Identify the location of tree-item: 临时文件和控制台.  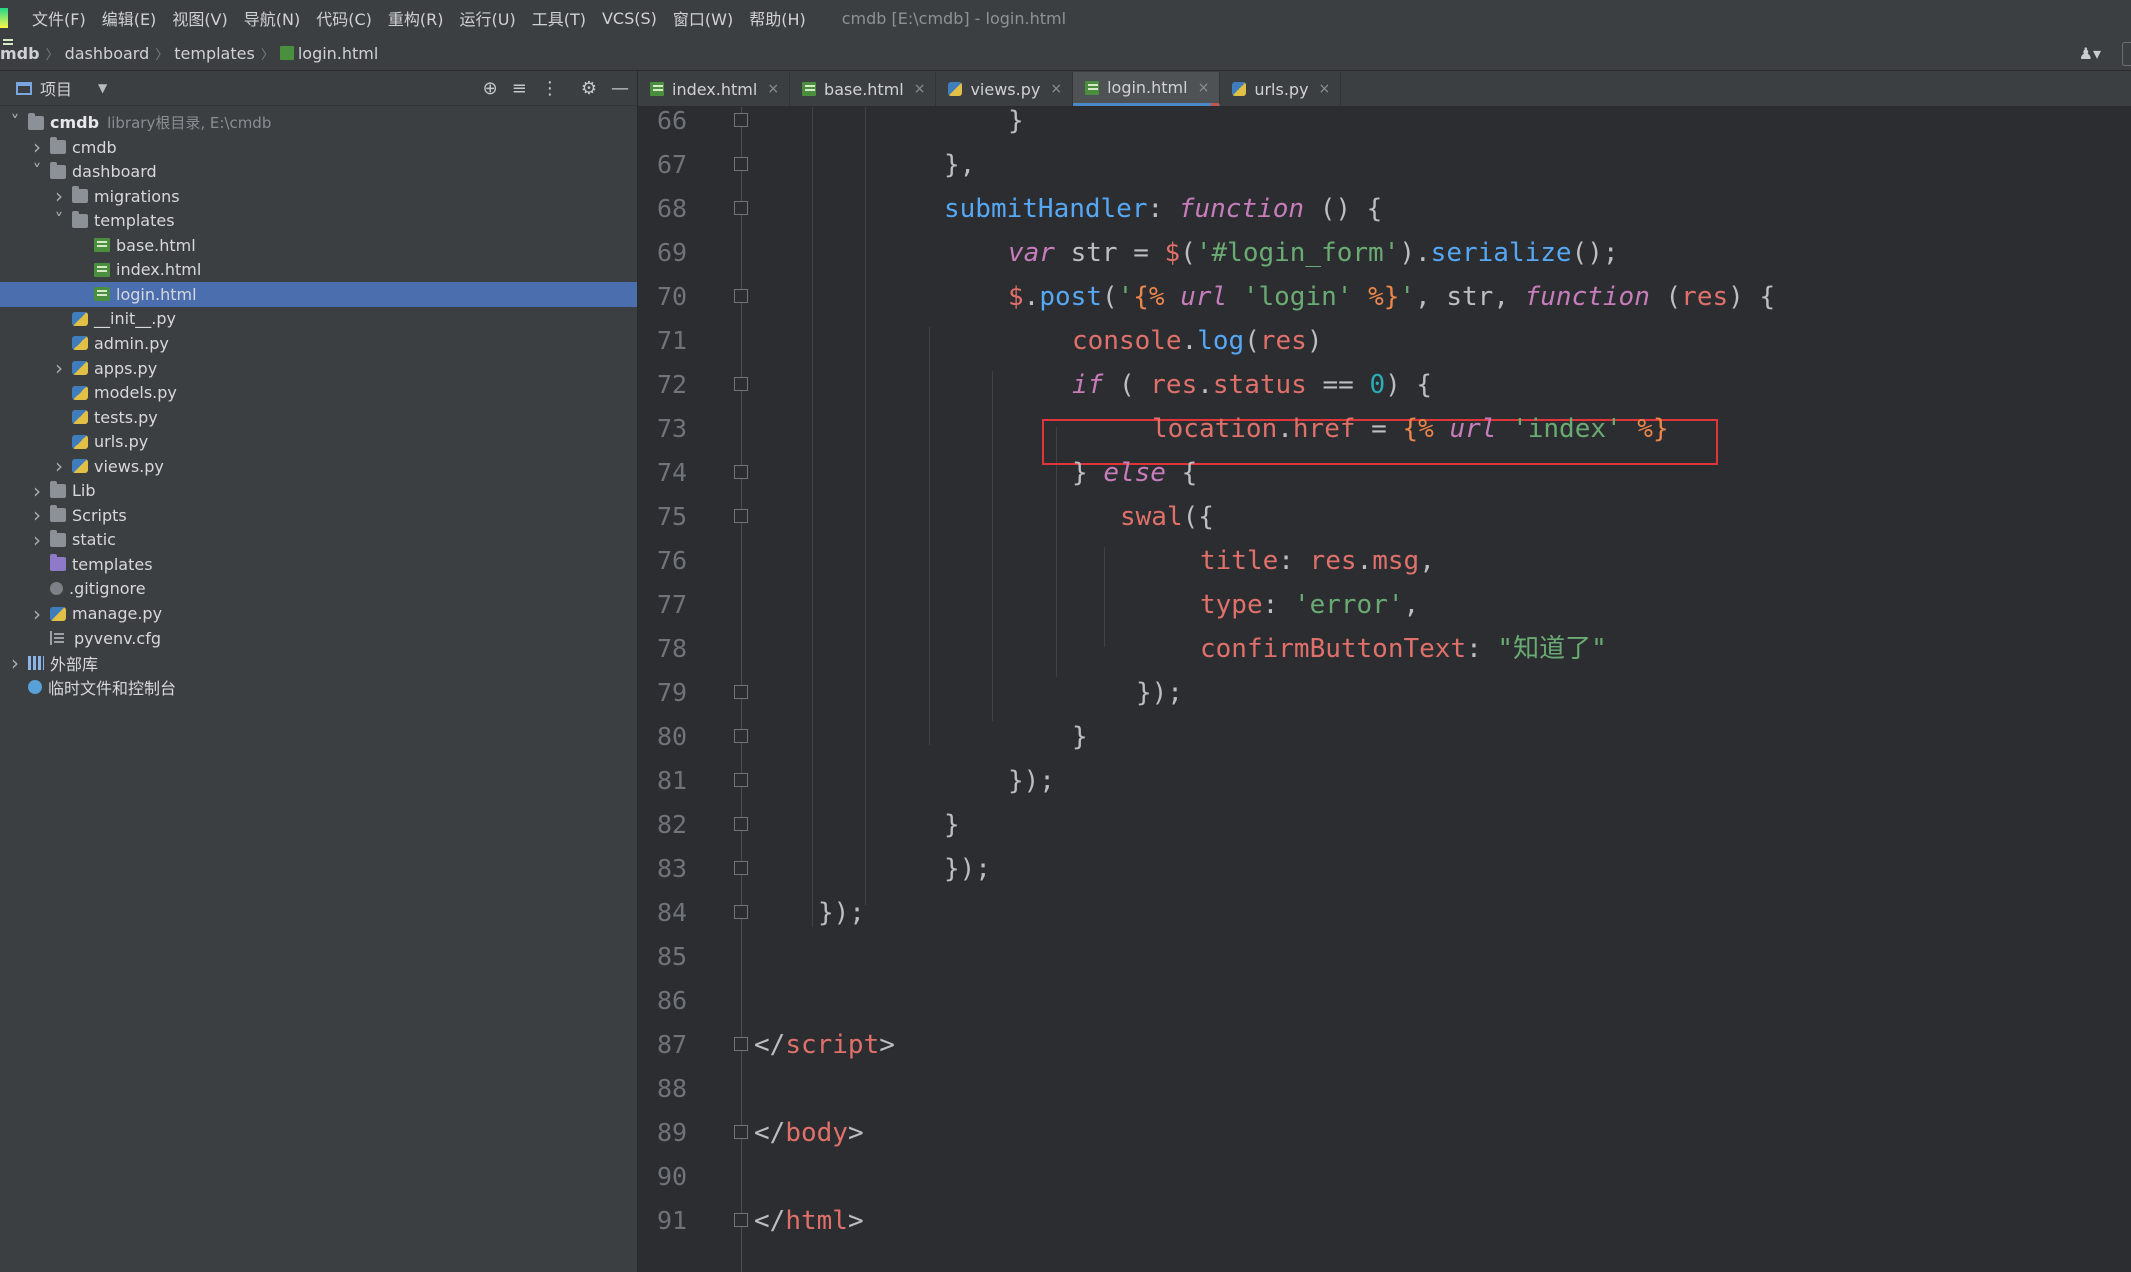
(318, 687).